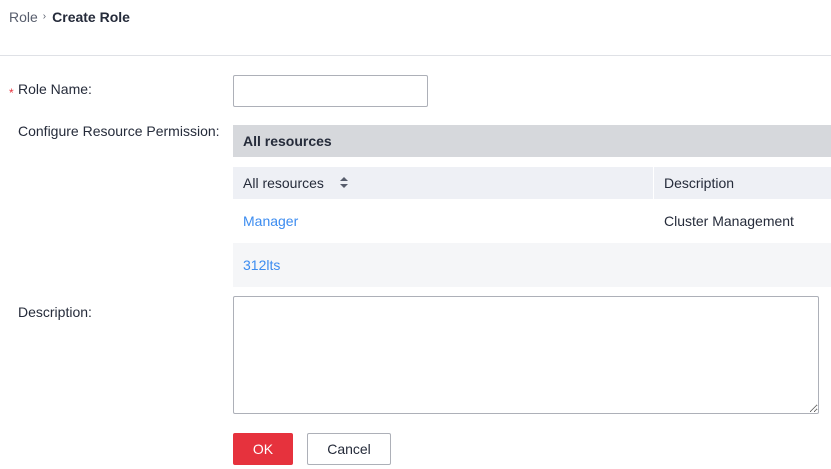 This screenshot has width=831, height=469. I want to click on description-label: Description:, so click(55, 312).